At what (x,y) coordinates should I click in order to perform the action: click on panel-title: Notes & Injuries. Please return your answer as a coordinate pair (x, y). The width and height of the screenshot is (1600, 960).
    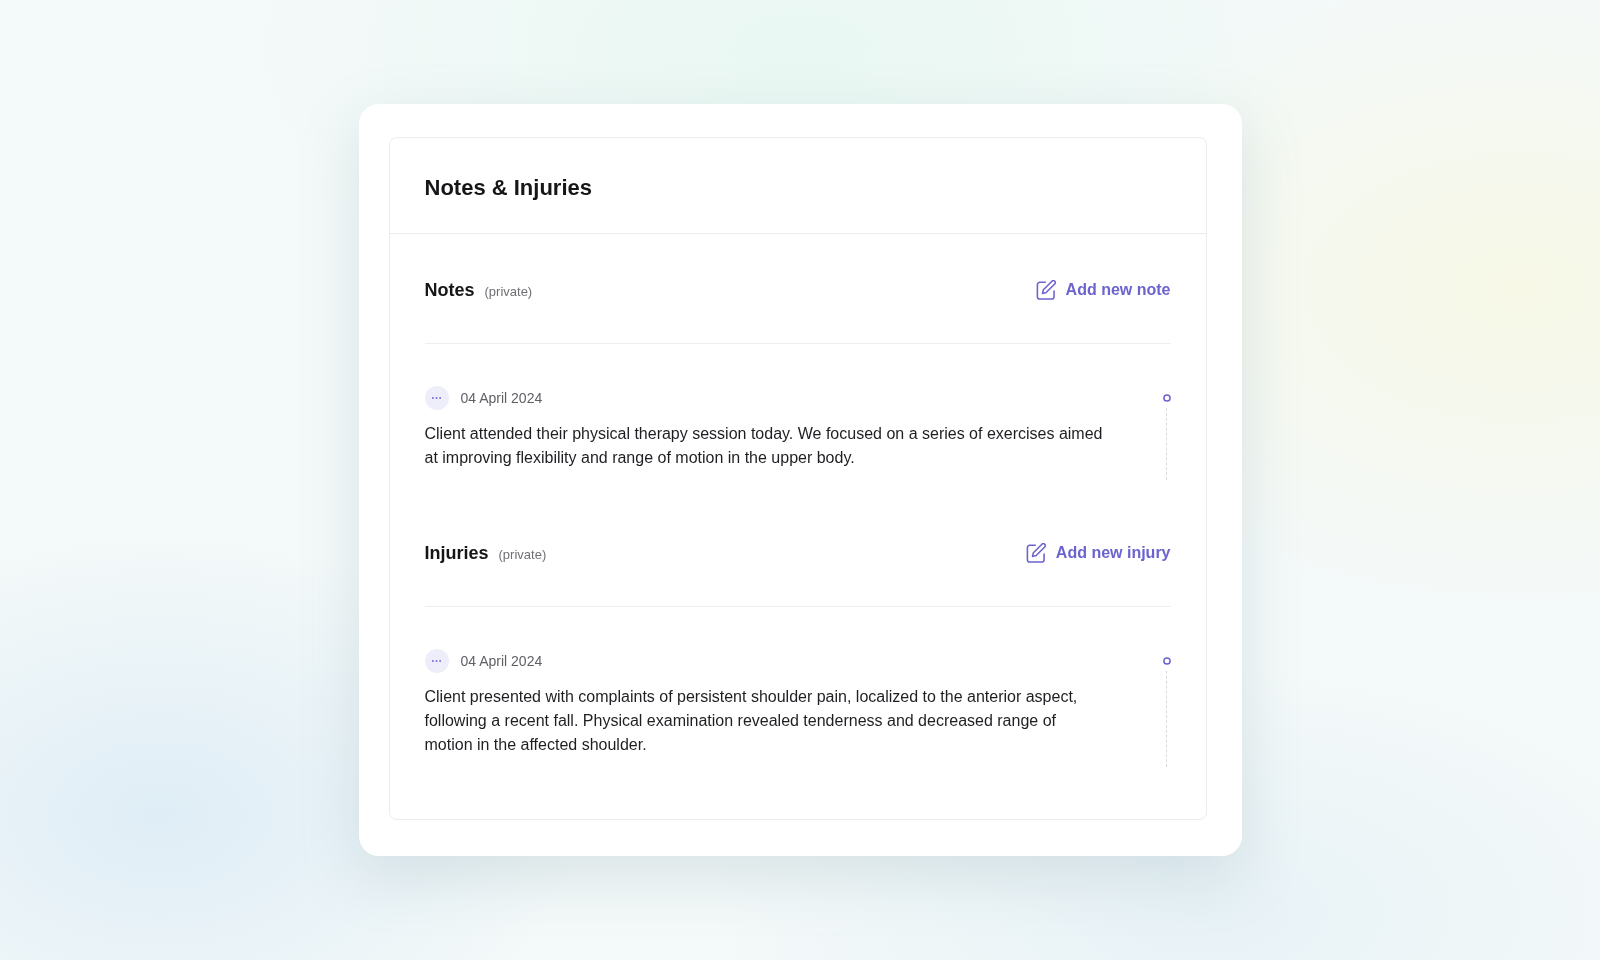
    Looking at the image, I should click on (508, 188).